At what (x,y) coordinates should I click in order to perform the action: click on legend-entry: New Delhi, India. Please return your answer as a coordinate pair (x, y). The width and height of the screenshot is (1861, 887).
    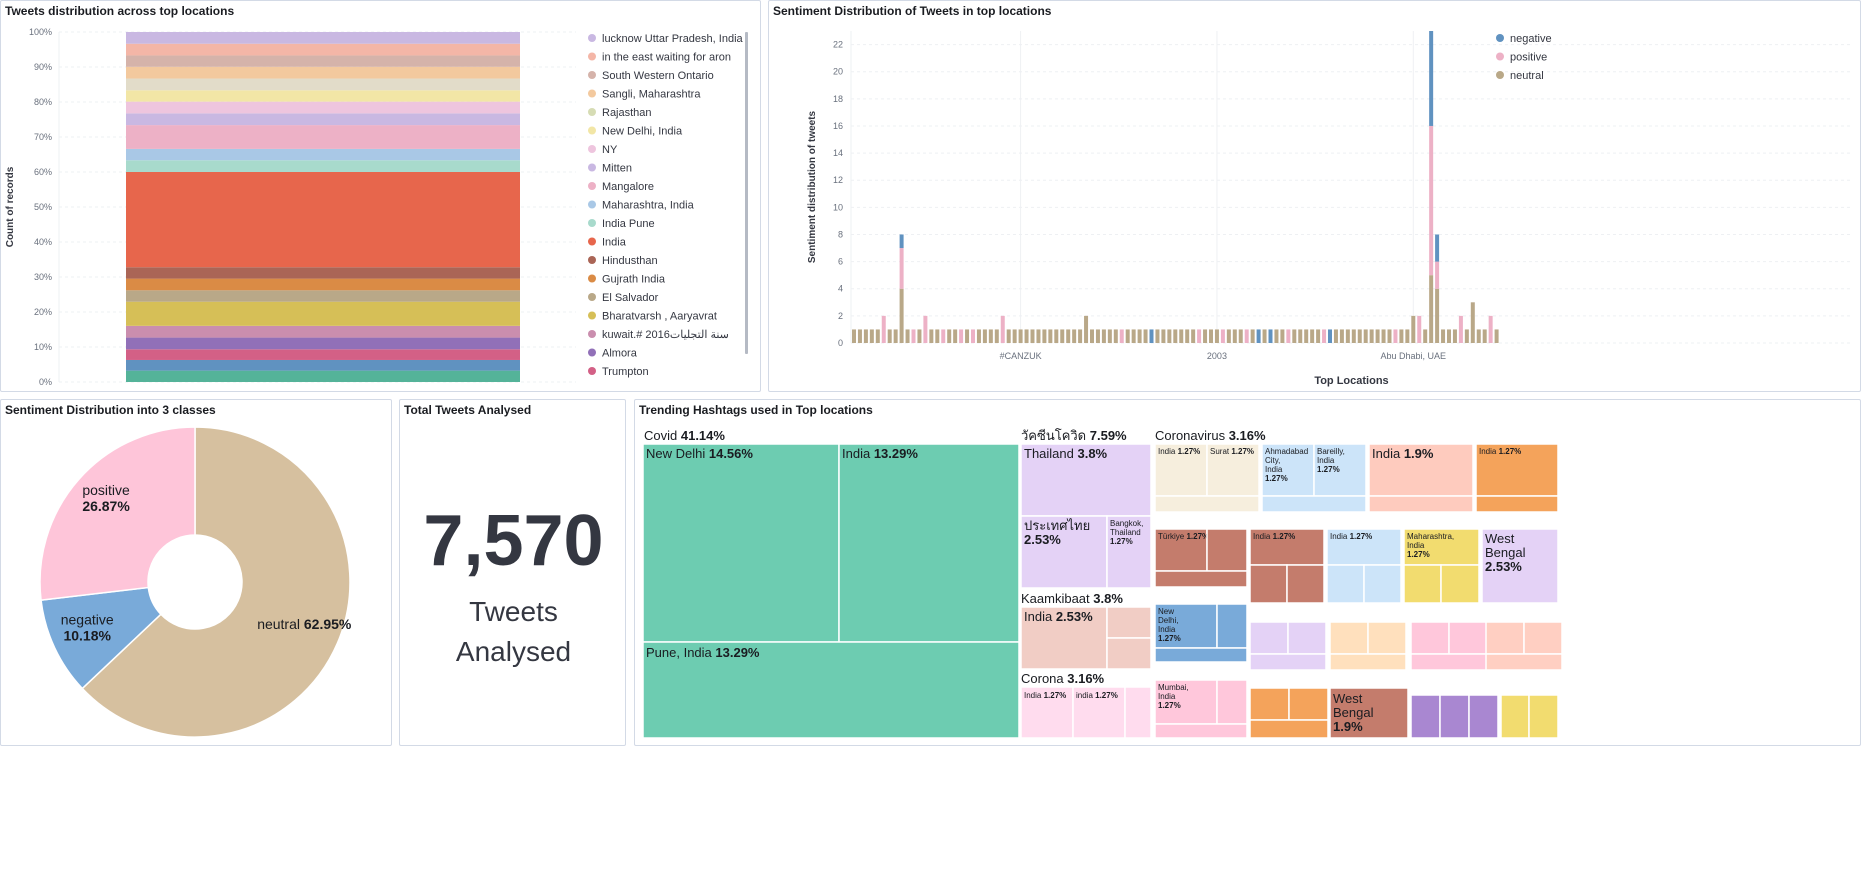
    Looking at the image, I should click on (642, 132).